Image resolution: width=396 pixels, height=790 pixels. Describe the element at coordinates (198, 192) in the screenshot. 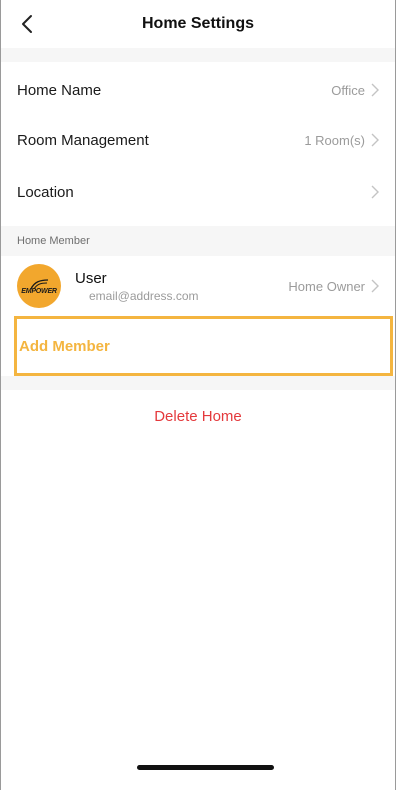

I see `location-row: Location` at that location.